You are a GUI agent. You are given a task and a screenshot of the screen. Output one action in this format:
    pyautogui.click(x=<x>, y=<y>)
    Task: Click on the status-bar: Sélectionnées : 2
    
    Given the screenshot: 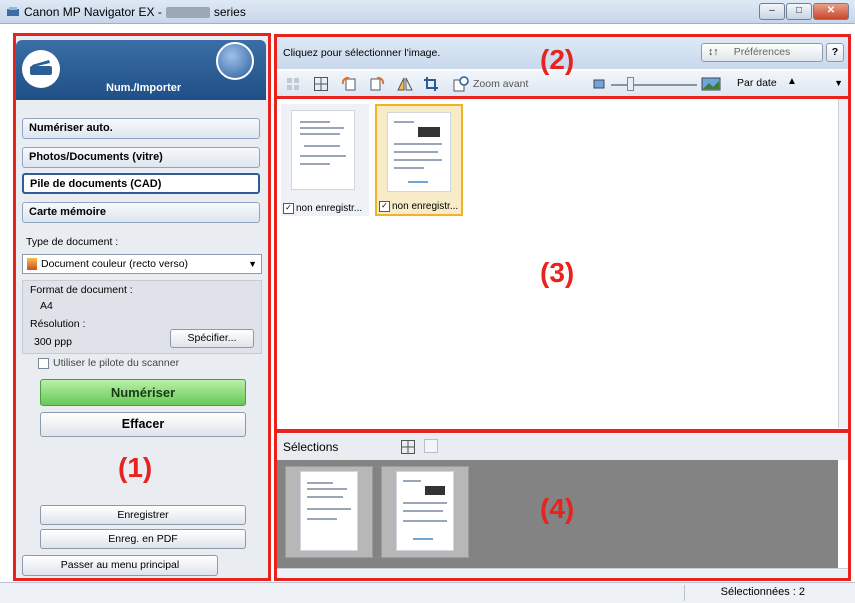 What is the action you would take?
    pyautogui.click(x=427, y=592)
    